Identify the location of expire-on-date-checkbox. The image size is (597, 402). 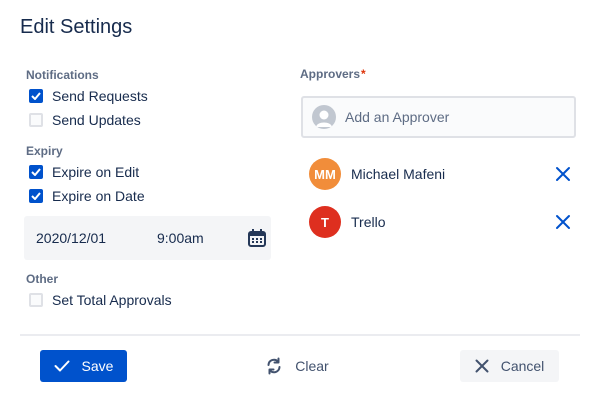
(36, 196).